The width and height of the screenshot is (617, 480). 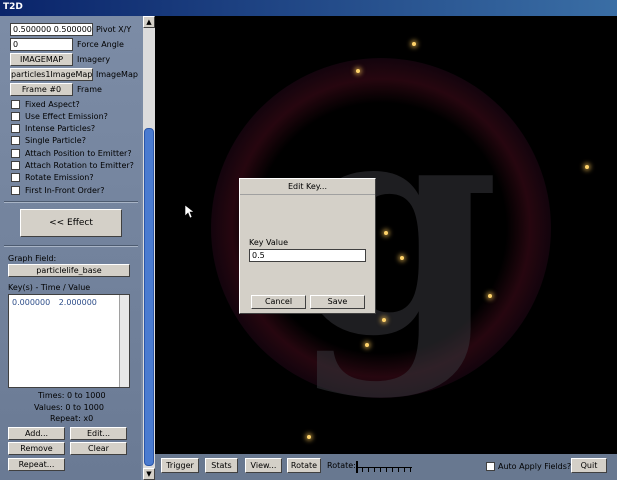 I want to click on scroll-down-arrow-icon: ▼, so click(x=149, y=474).